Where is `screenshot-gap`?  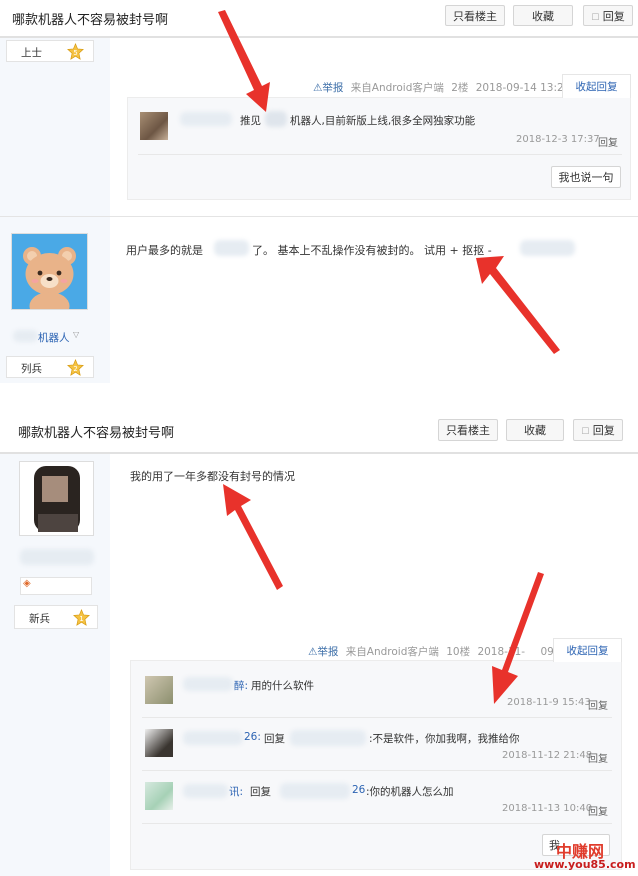
screenshot-gap is located at coordinates (319, 397).